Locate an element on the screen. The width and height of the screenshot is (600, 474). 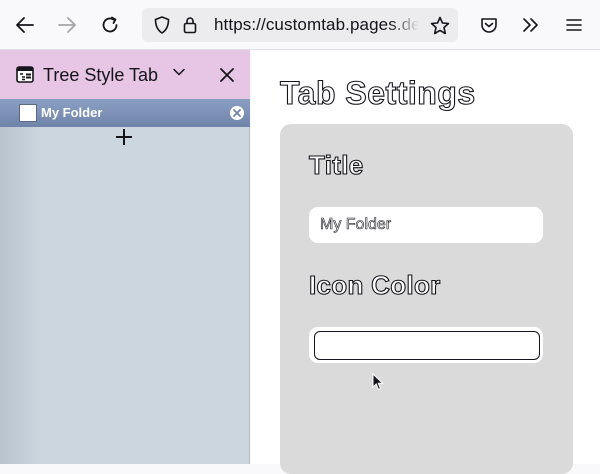
icon-color-input is located at coordinates (426, 345).